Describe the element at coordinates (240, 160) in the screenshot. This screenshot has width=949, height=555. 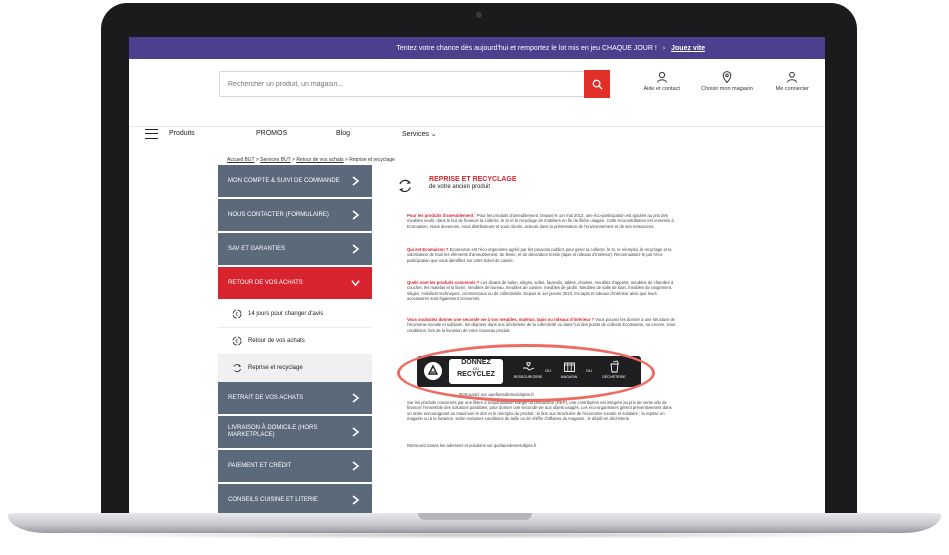
I see `breadcrumb-home: Accueil BUT` at that location.